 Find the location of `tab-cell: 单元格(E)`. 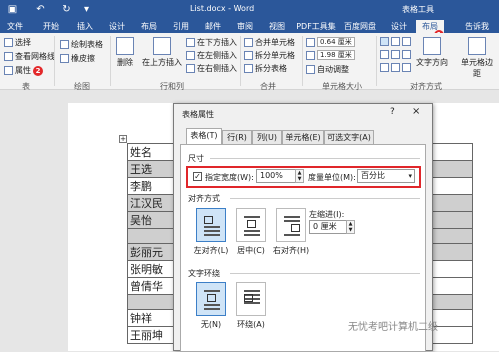

tab-cell: 单元格(E) is located at coordinates (303, 137).